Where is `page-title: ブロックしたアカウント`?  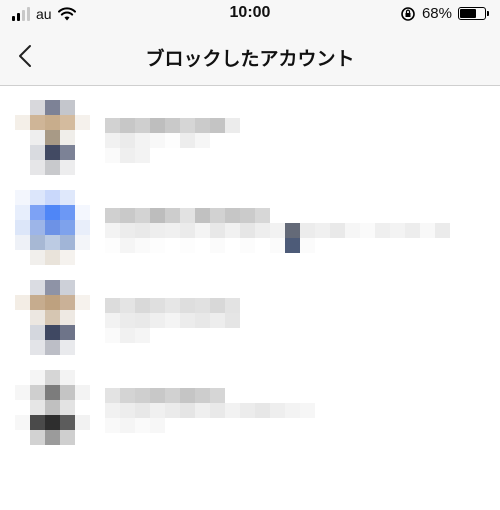 page-title: ブロックしたアカウント is located at coordinates (250, 59).